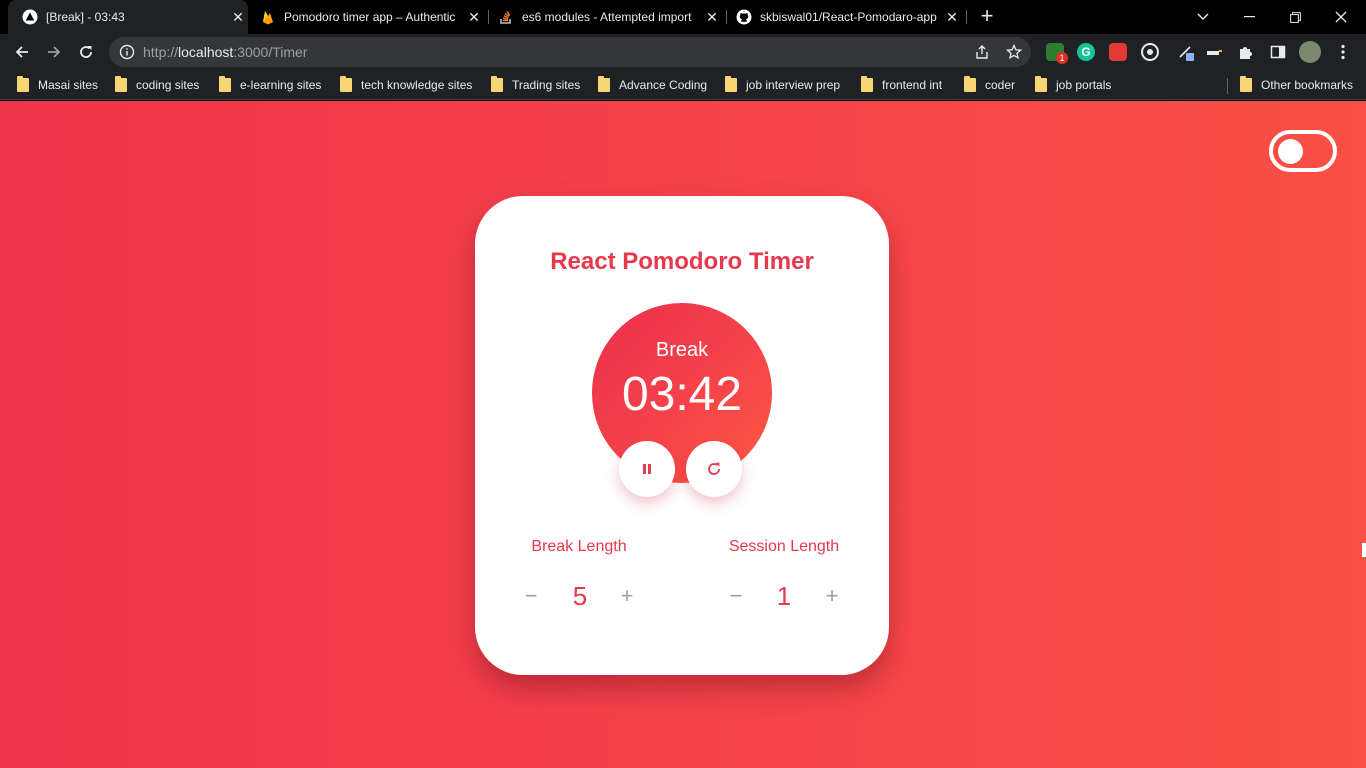 Image resolution: width=1366 pixels, height=768 pixels. Describe the element at coordinates (1341, 17) in the screenshot. I see `close-window-icon` at that location.